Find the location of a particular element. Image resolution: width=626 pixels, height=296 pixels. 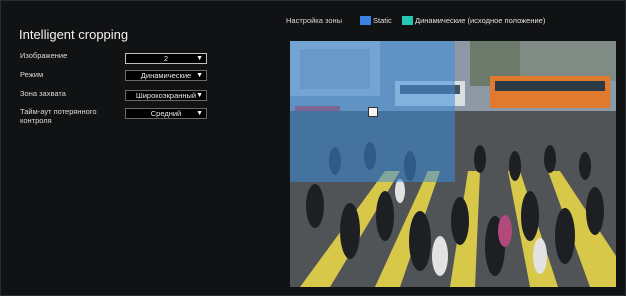

lost-tracking-timeout-value: Средний is located at coordinates (166, 113).